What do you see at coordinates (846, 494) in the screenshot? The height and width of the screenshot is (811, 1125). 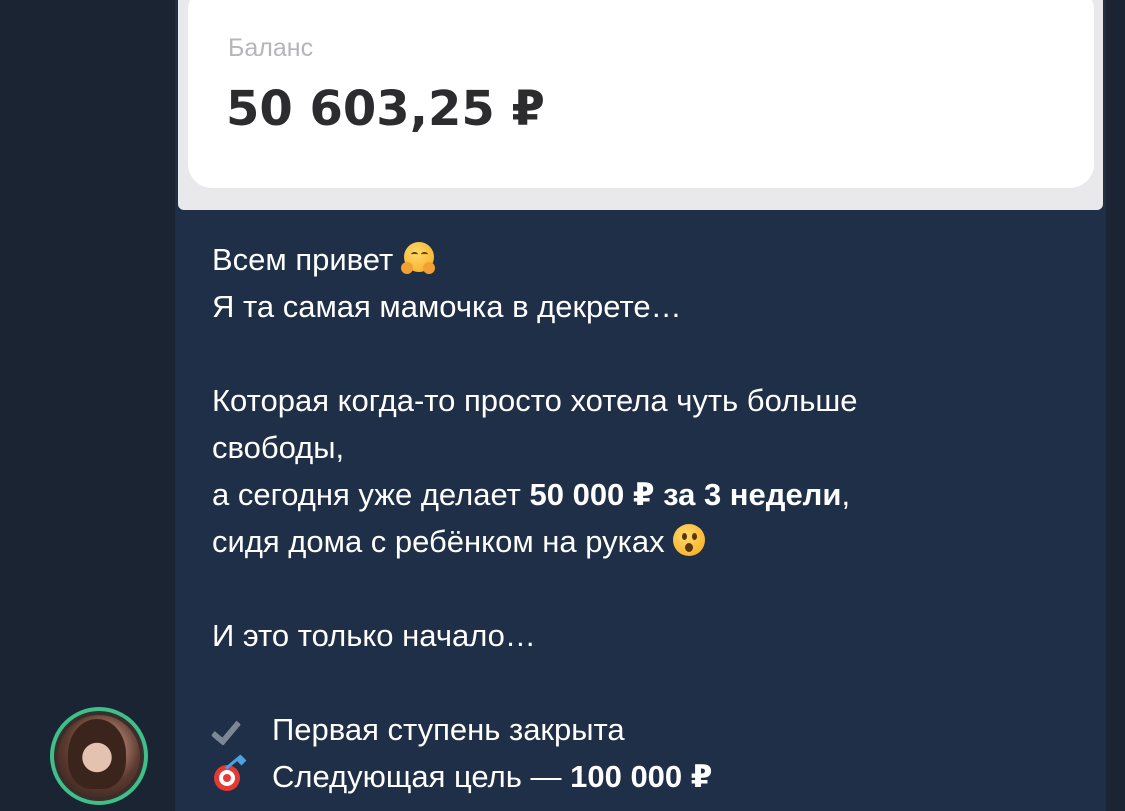 I see `earnings-suffix: ,` at bounding box center [846, 494].